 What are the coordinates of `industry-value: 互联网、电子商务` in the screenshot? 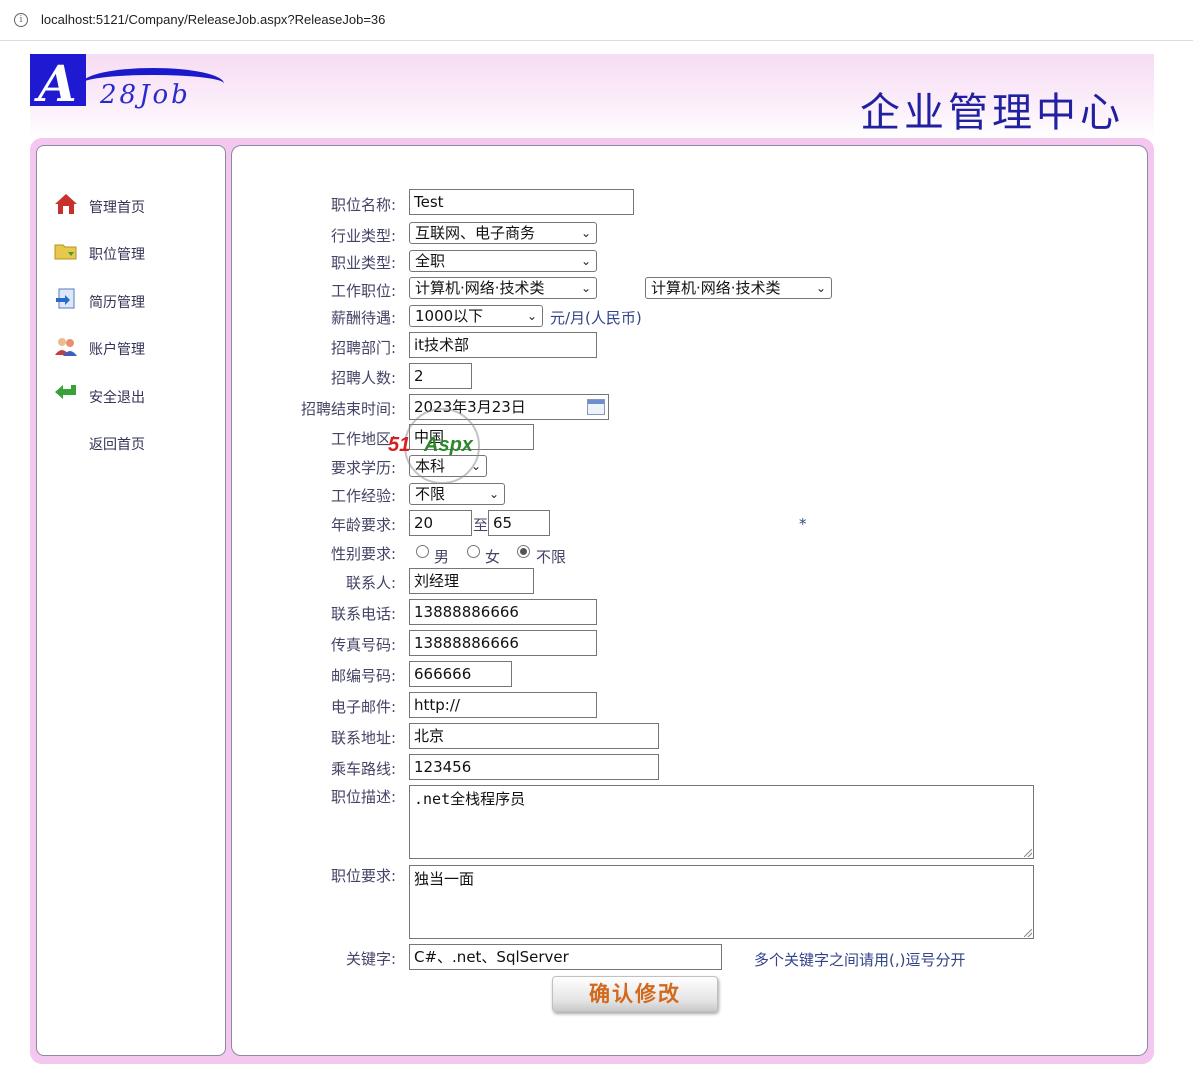 It's located at (475, 233).